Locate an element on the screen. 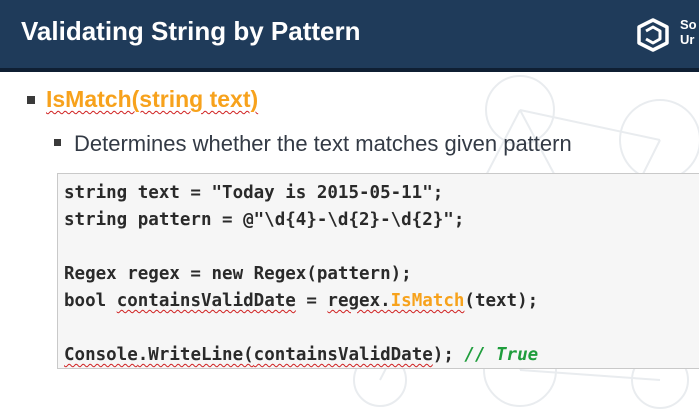 The height and width of the screenshot is (410, 699). code-assign: = is located at coordinates (311, 301).